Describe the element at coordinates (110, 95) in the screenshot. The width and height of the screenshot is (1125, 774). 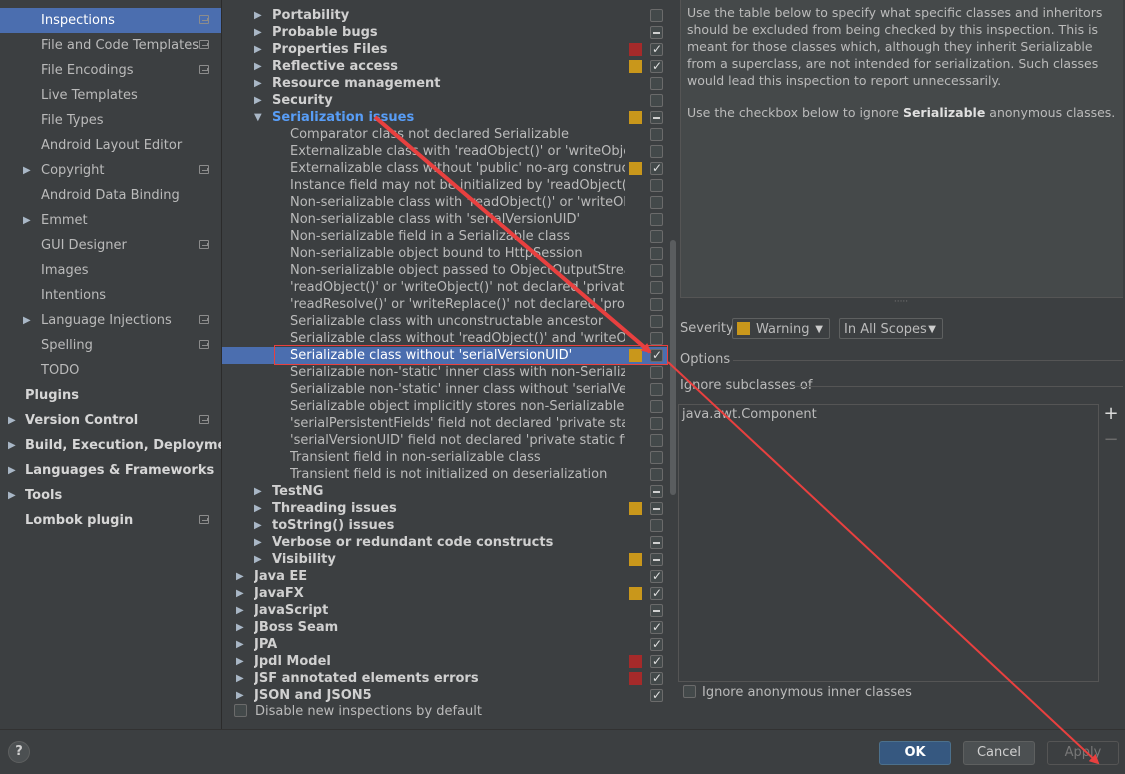
I see `sidebar-item-live-templates: Live Templates` at that location.